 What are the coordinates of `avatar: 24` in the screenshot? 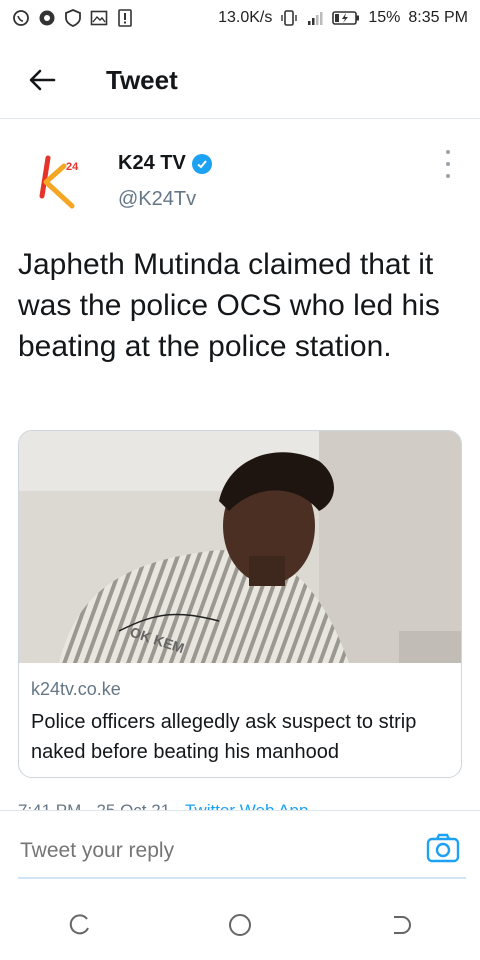 It's located at (63, 181).